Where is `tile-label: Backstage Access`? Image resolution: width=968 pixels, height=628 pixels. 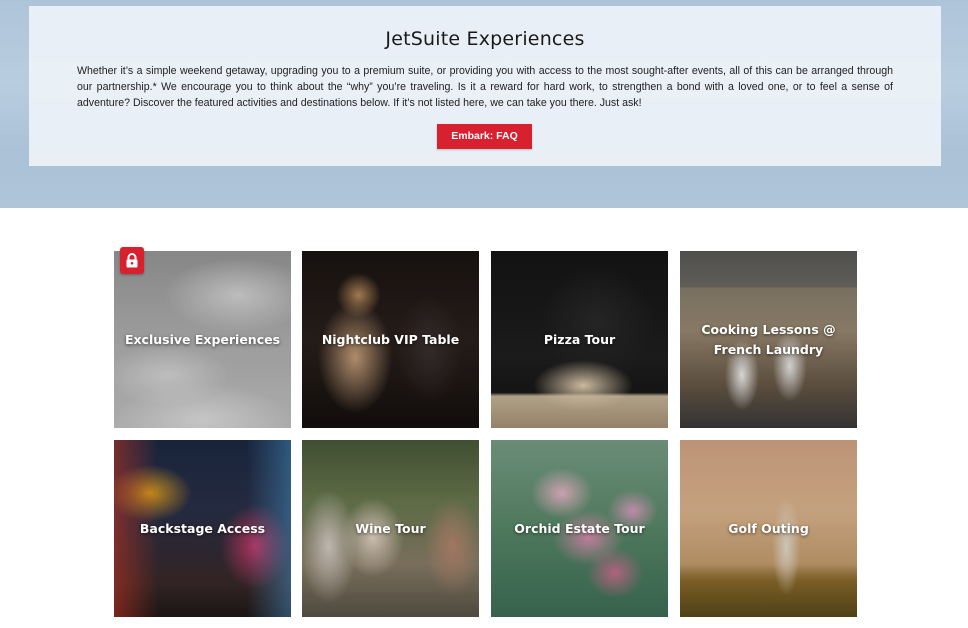
tile-label: Backstage Access is located at coordinates (202, 528).